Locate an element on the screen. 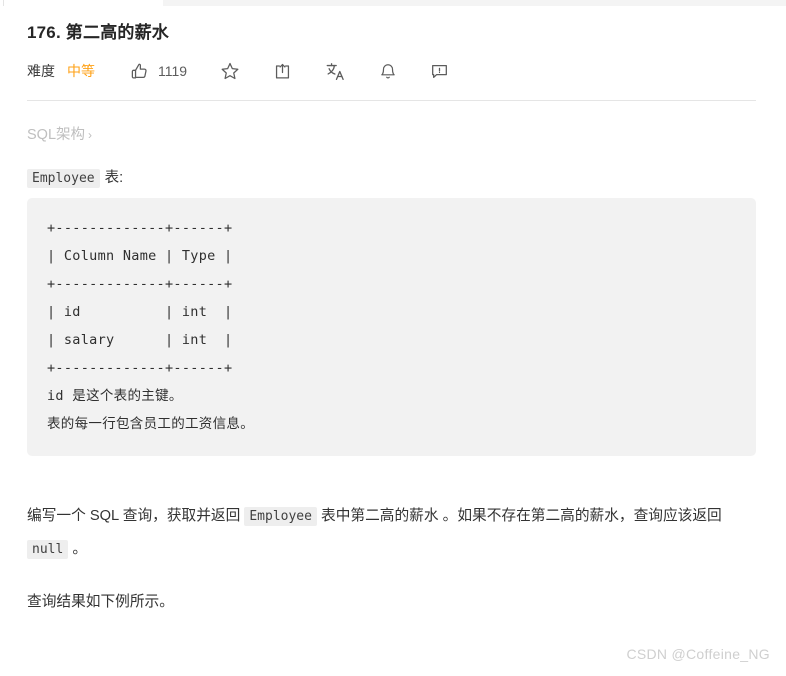 The image size is (786, 676). schema-table-caption: Employee 表: is located at coordinates (391, 177).